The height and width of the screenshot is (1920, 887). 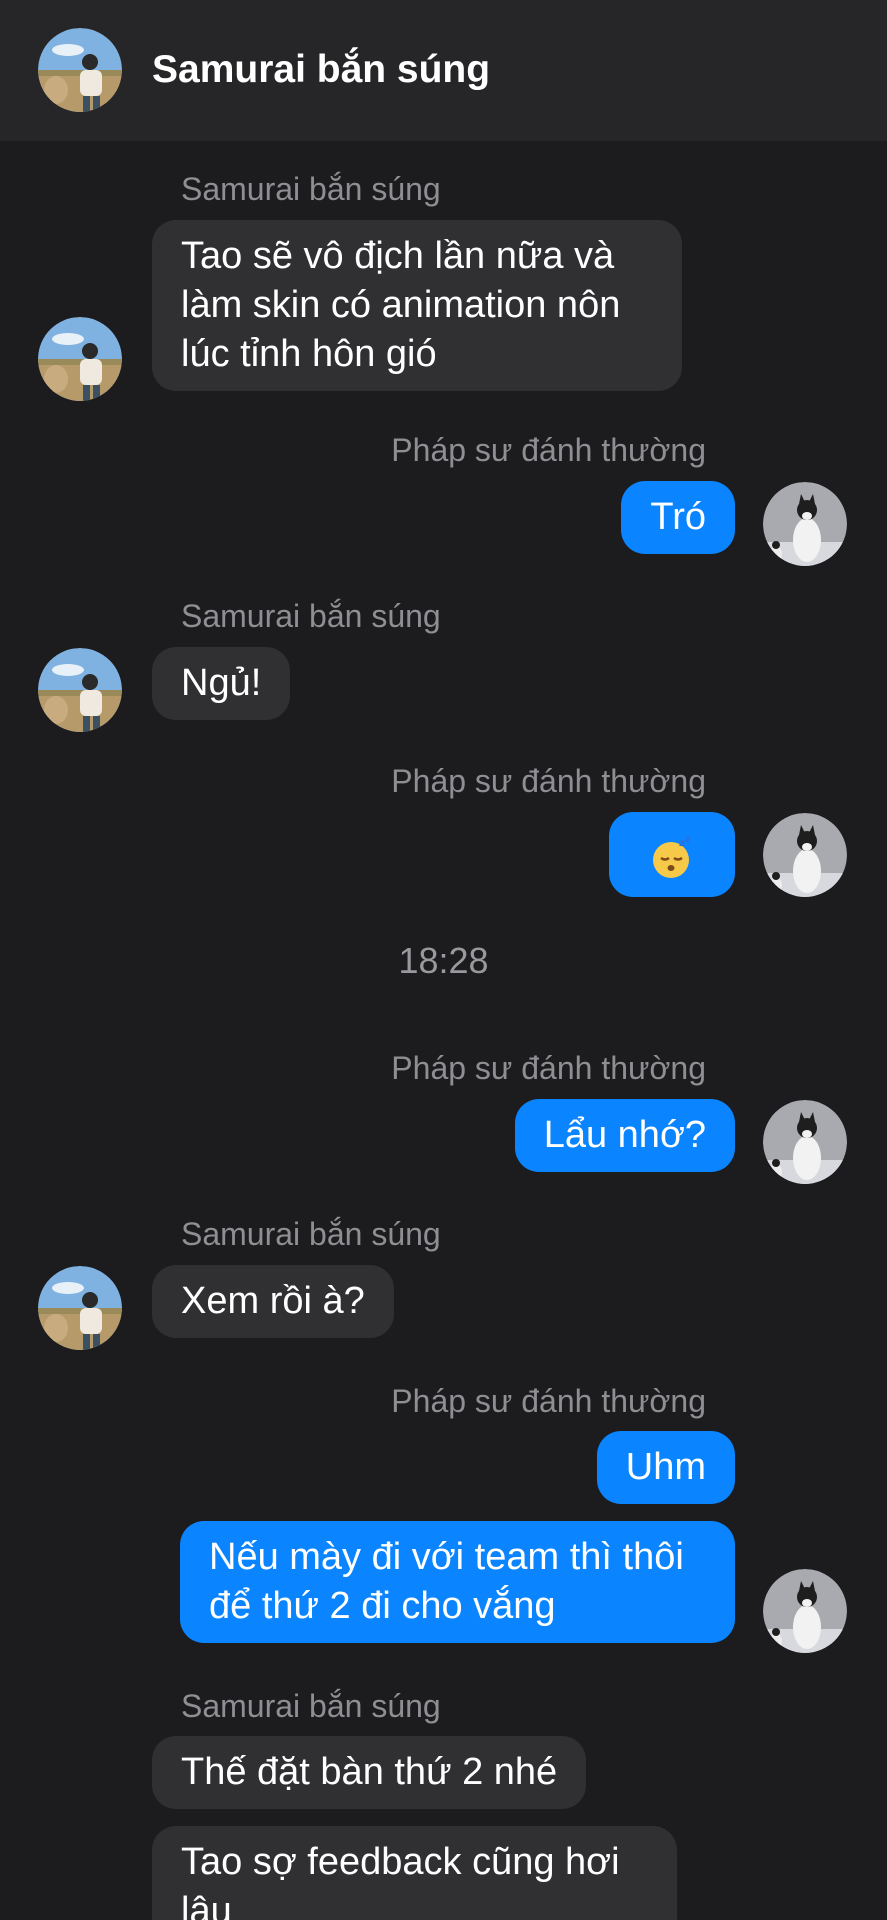 I want to click on message-text: Tró, so click(x=678, y=517).